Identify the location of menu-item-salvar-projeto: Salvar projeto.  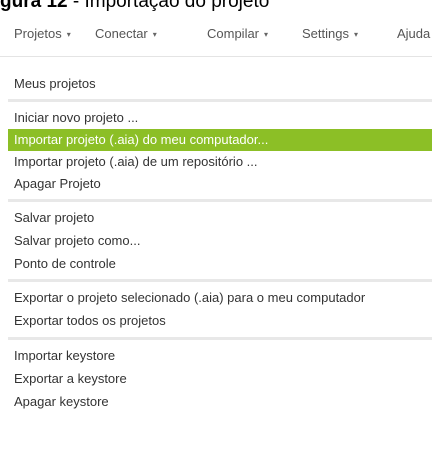
(220, 218).